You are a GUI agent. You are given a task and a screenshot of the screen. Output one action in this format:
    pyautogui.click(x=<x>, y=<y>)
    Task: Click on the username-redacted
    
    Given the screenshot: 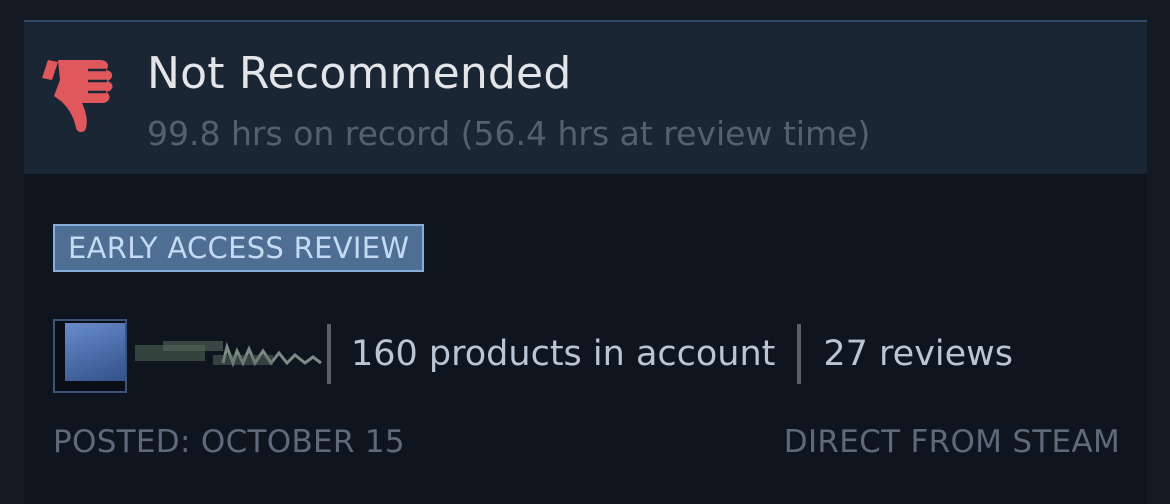 What is the action you would take?
    pyautogui.click(x=228, y=354)
    